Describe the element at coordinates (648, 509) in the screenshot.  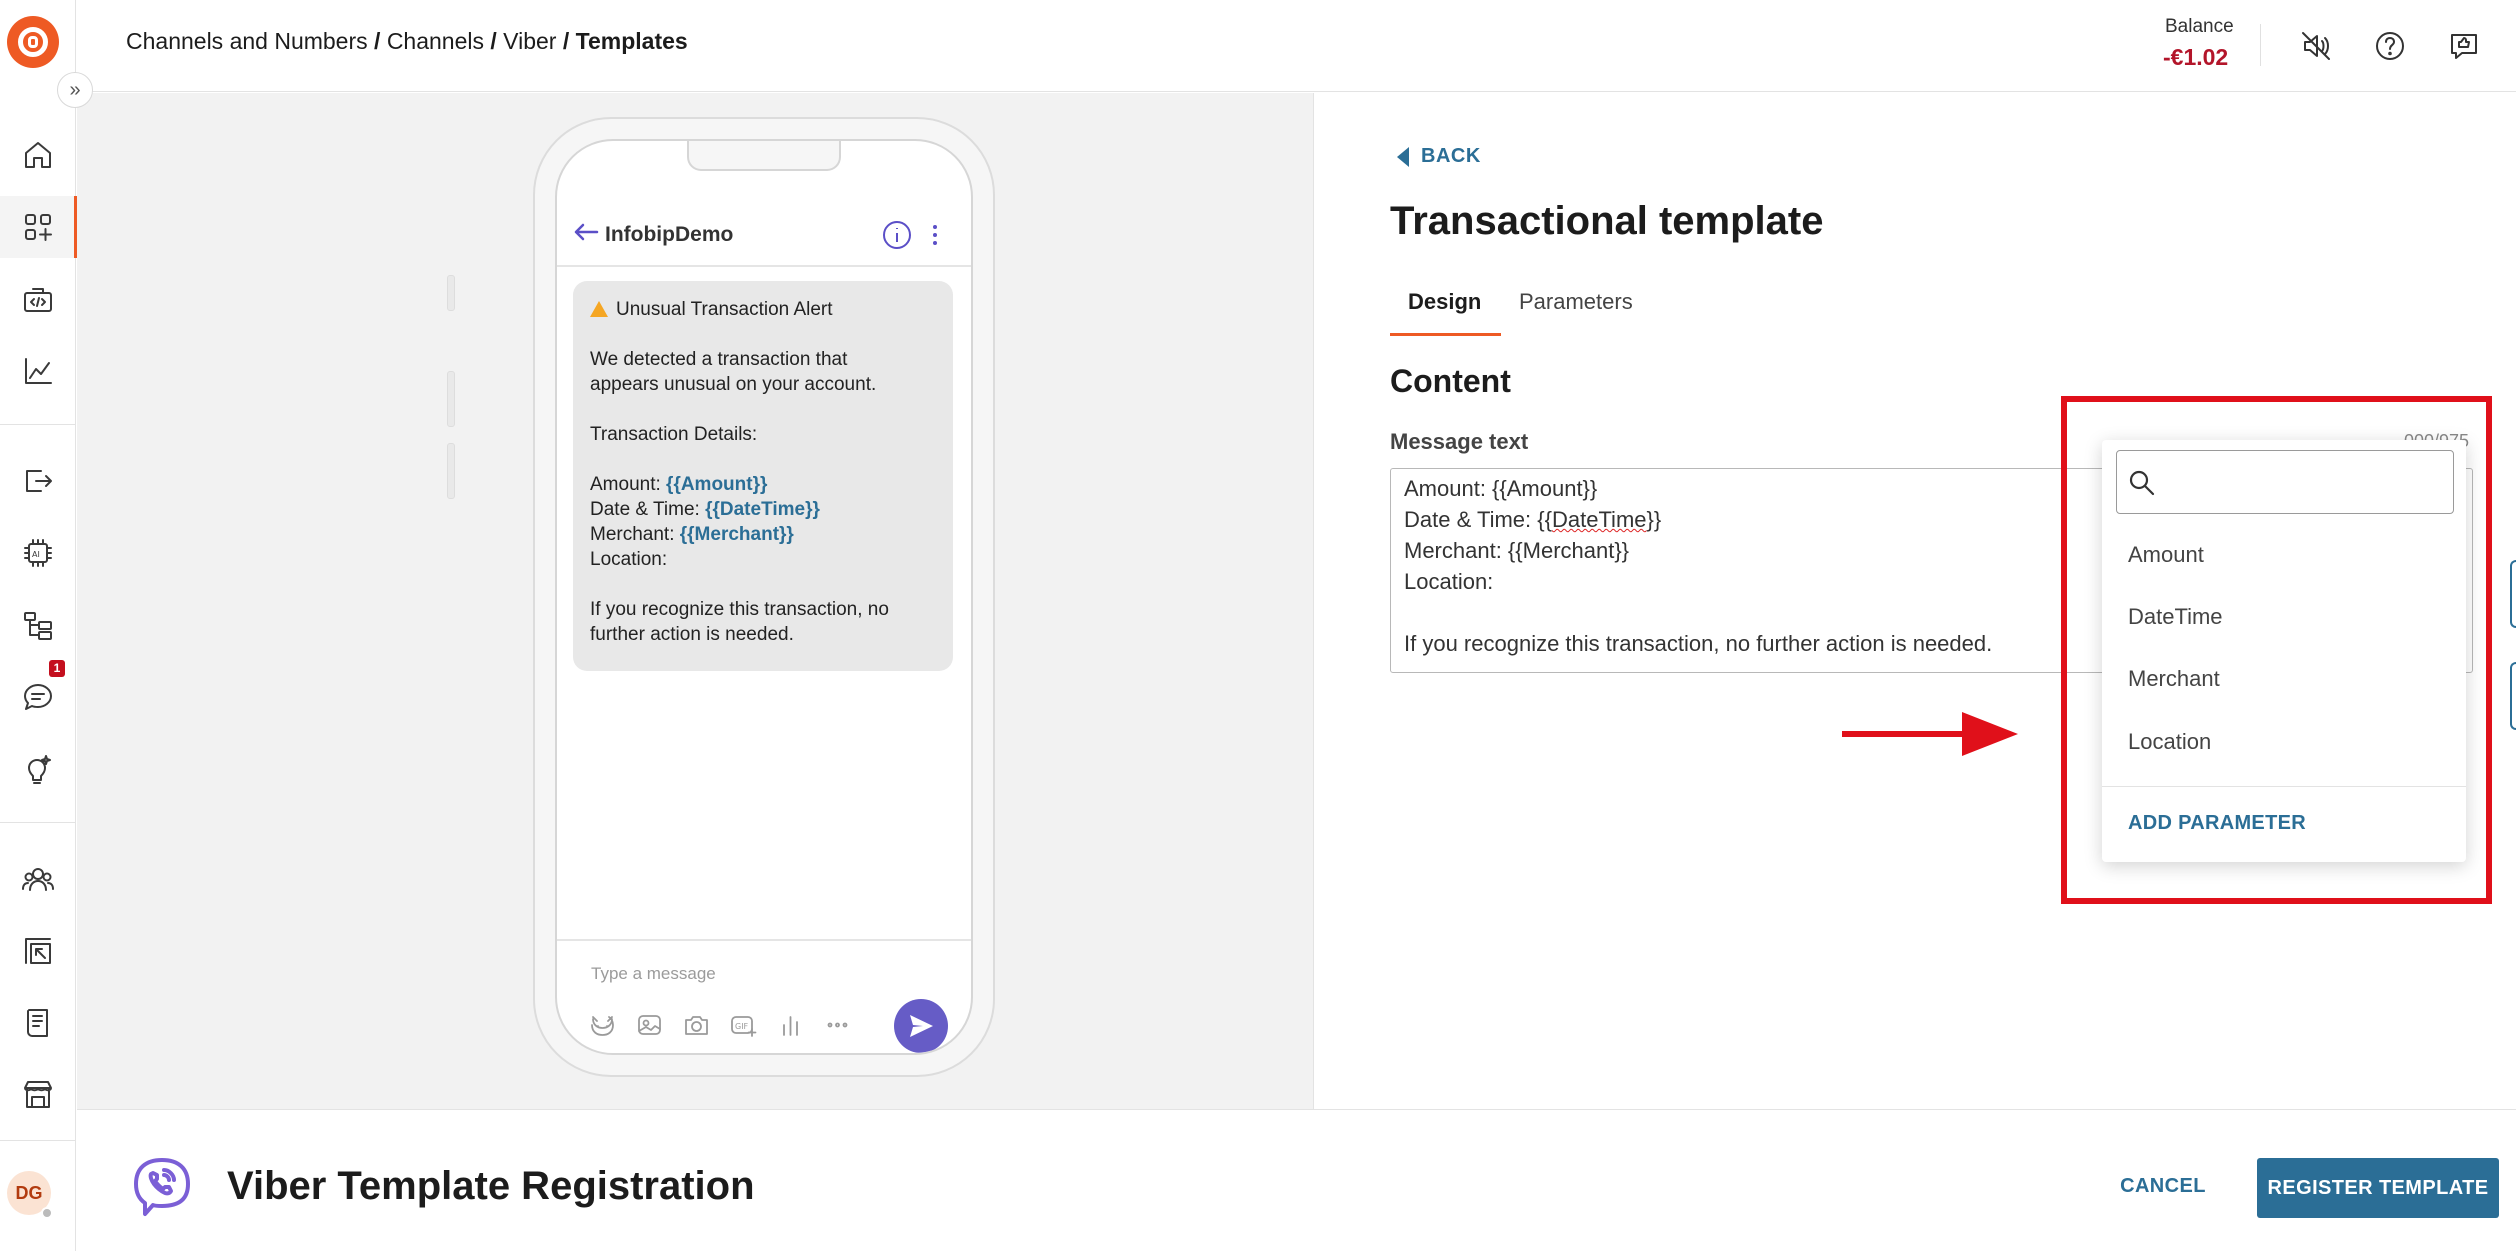
I see `message-text: Date & Time:` at that location.